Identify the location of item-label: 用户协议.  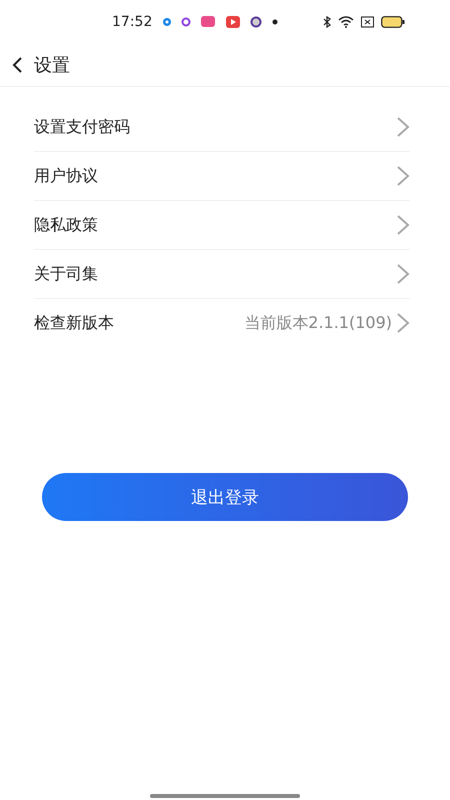
(66, 176).